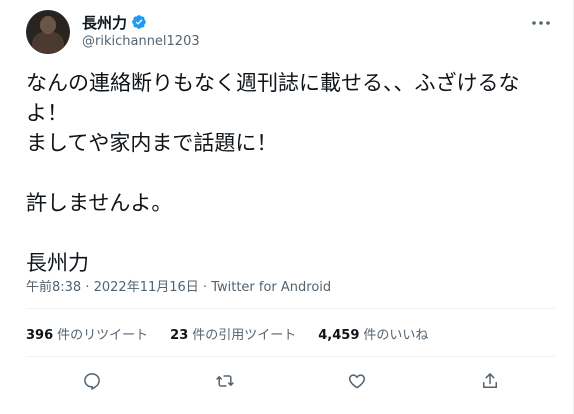 This screenshot has height=414, width=574. I want to click on tweet-actions, so click(291, 381).